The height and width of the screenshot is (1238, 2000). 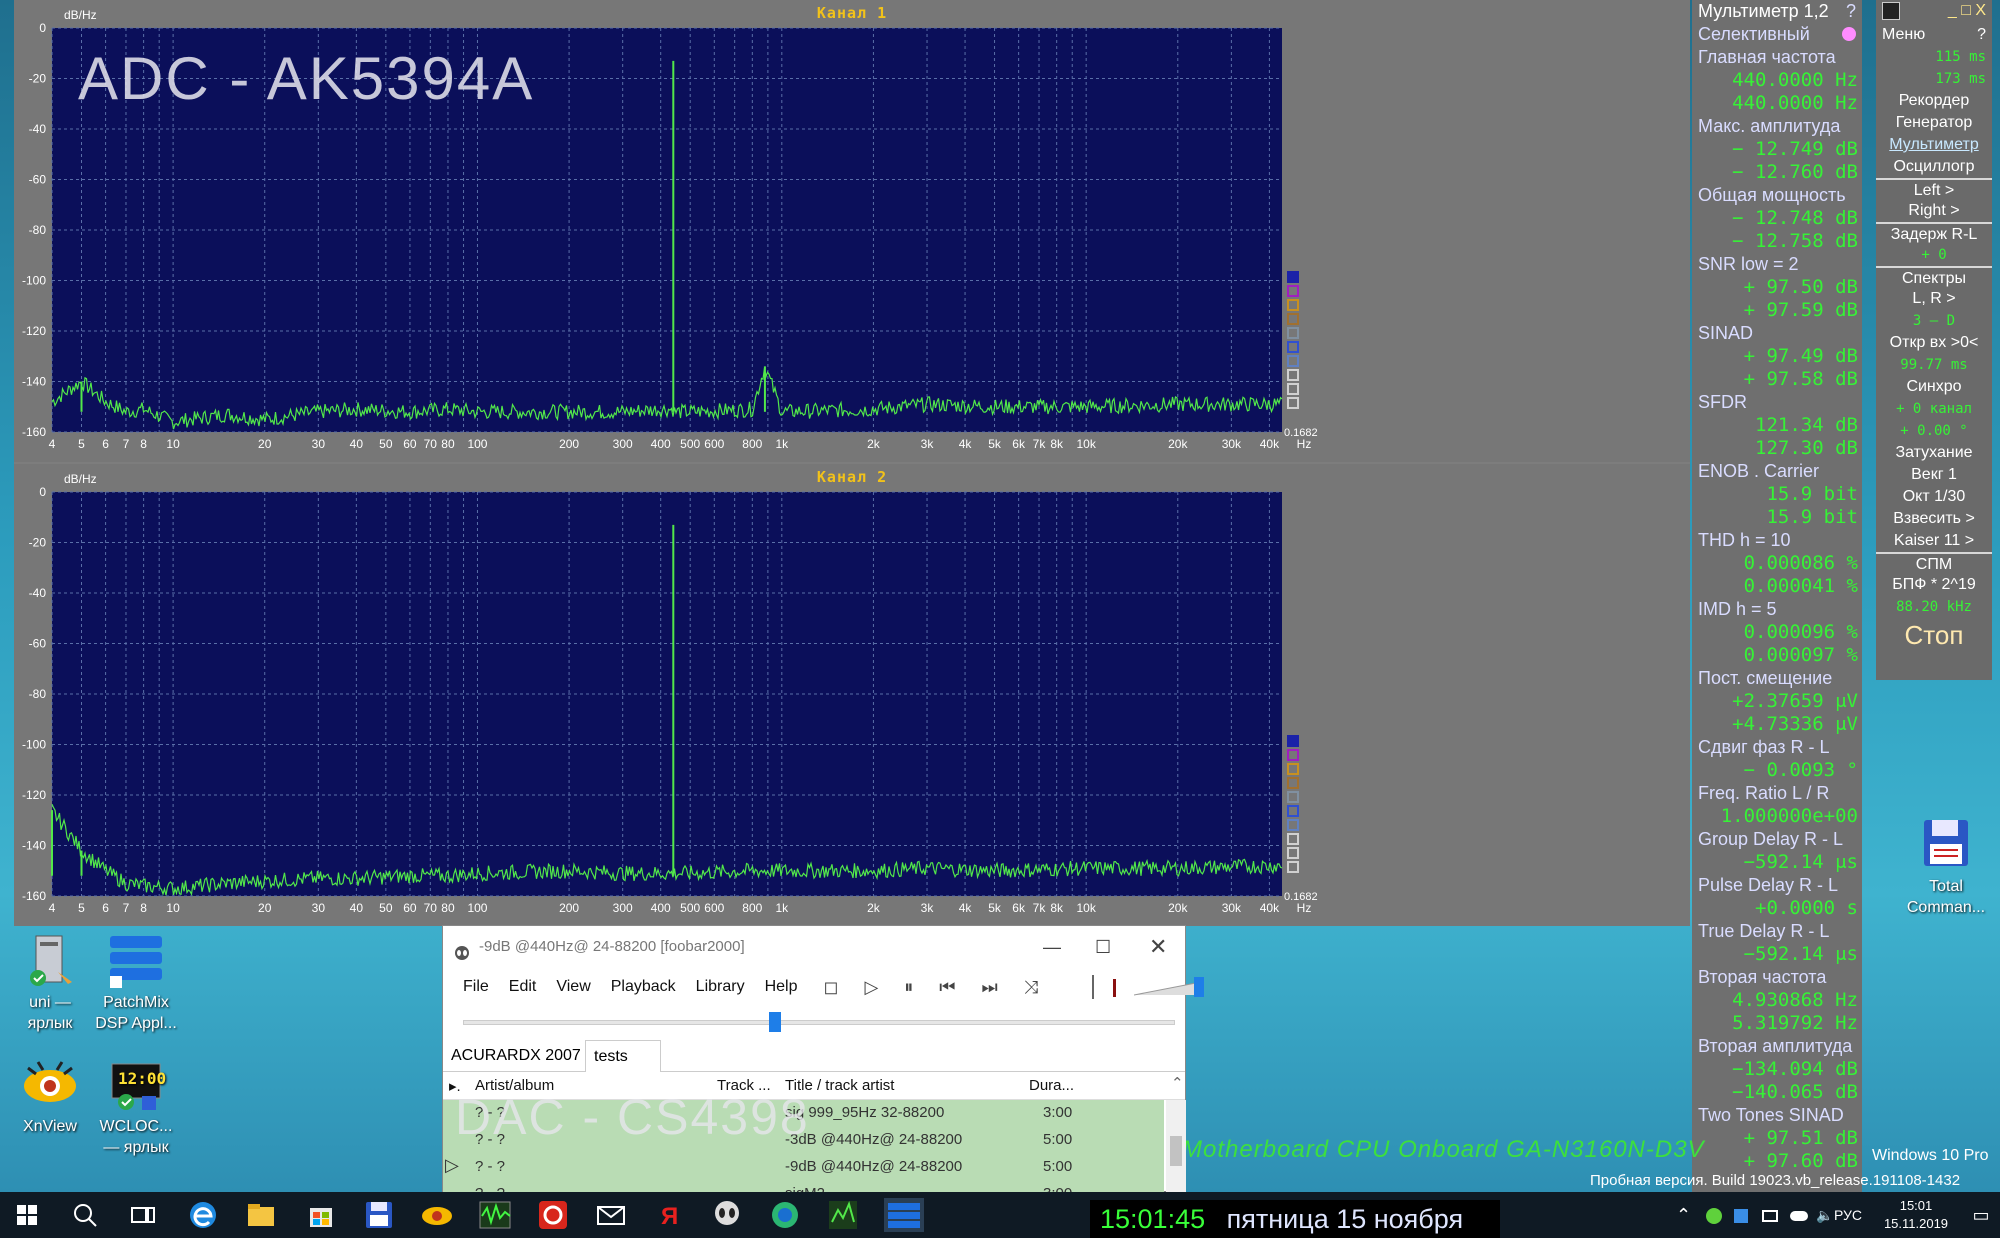 I want to click on desktop-icon-uni: uni — ярлык, so click(x=50, y=983).